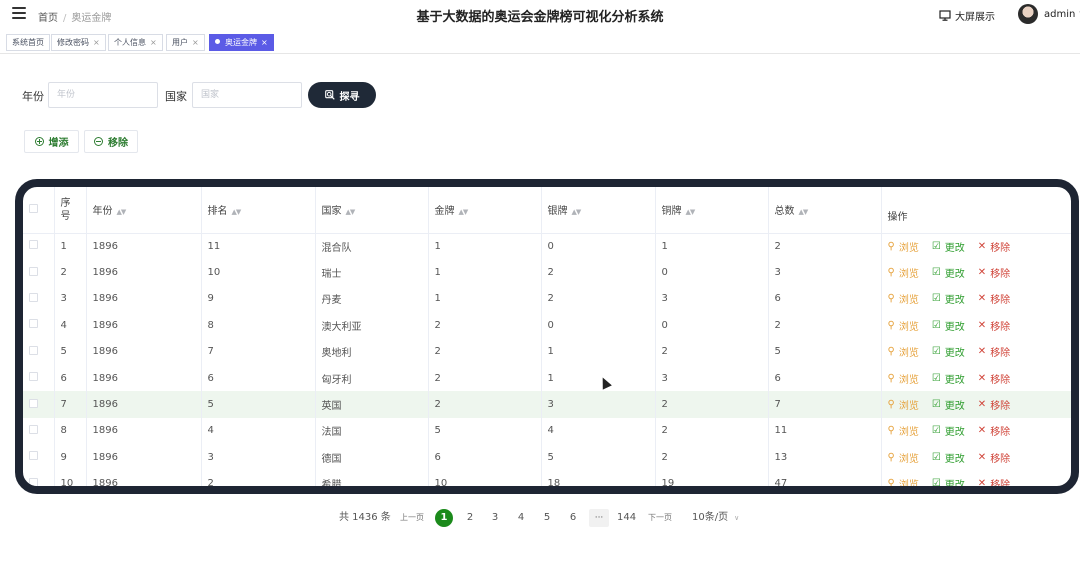 The height and width of the screenshot is (568, 1080). Describe the element at coordinates (185, 42) in the screenshot. I see `tag-users: 用户 ×` at that location.